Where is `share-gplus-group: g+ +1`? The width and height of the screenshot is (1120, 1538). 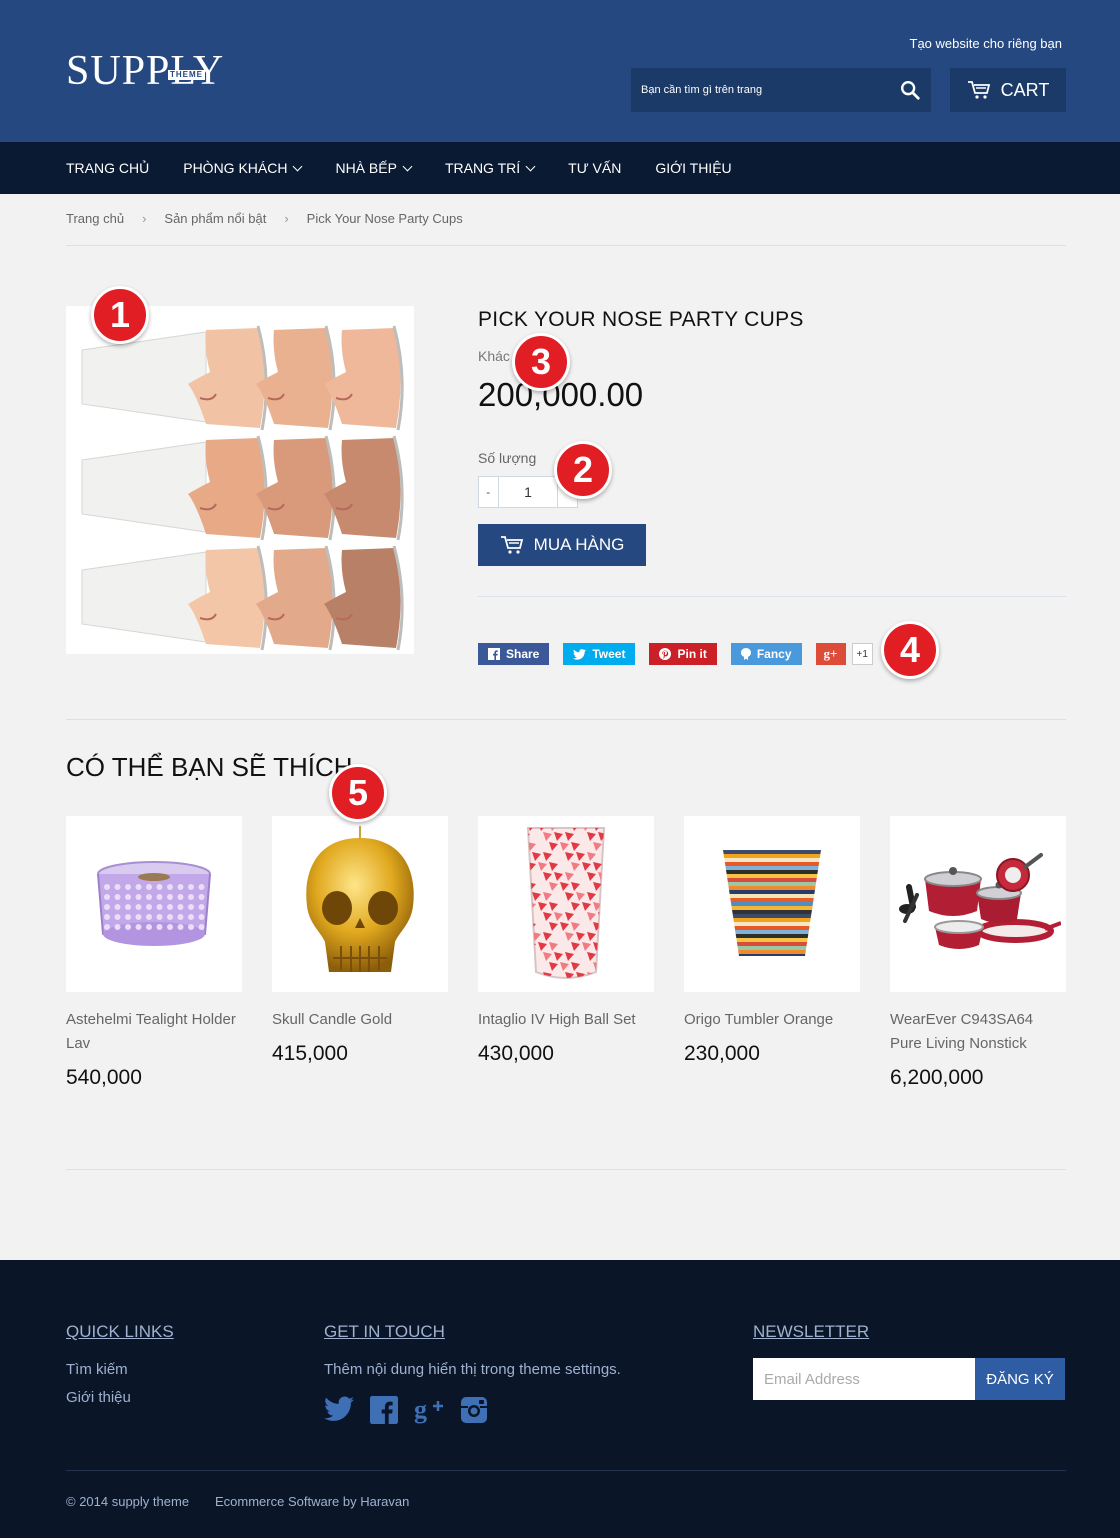 share-gplus-group: g+ +1 is located at coordinates (844, 654).